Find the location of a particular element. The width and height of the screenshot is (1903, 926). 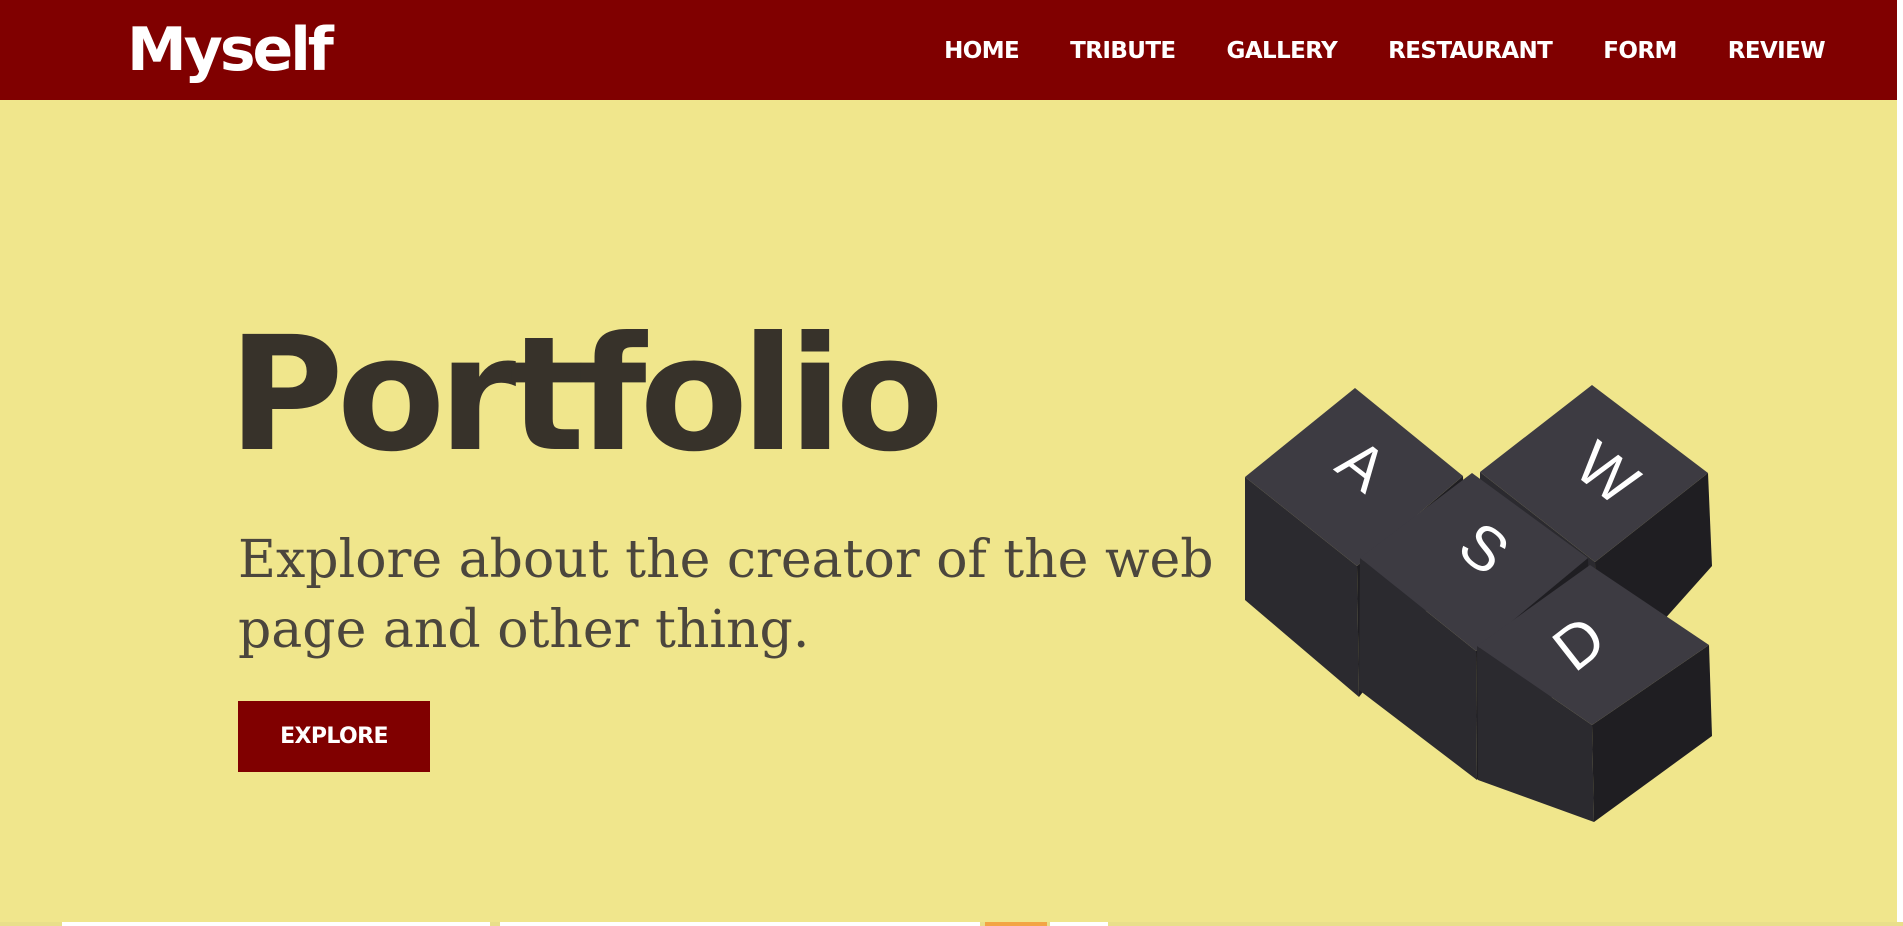

page-edge is located at coordinates (1900, 463).